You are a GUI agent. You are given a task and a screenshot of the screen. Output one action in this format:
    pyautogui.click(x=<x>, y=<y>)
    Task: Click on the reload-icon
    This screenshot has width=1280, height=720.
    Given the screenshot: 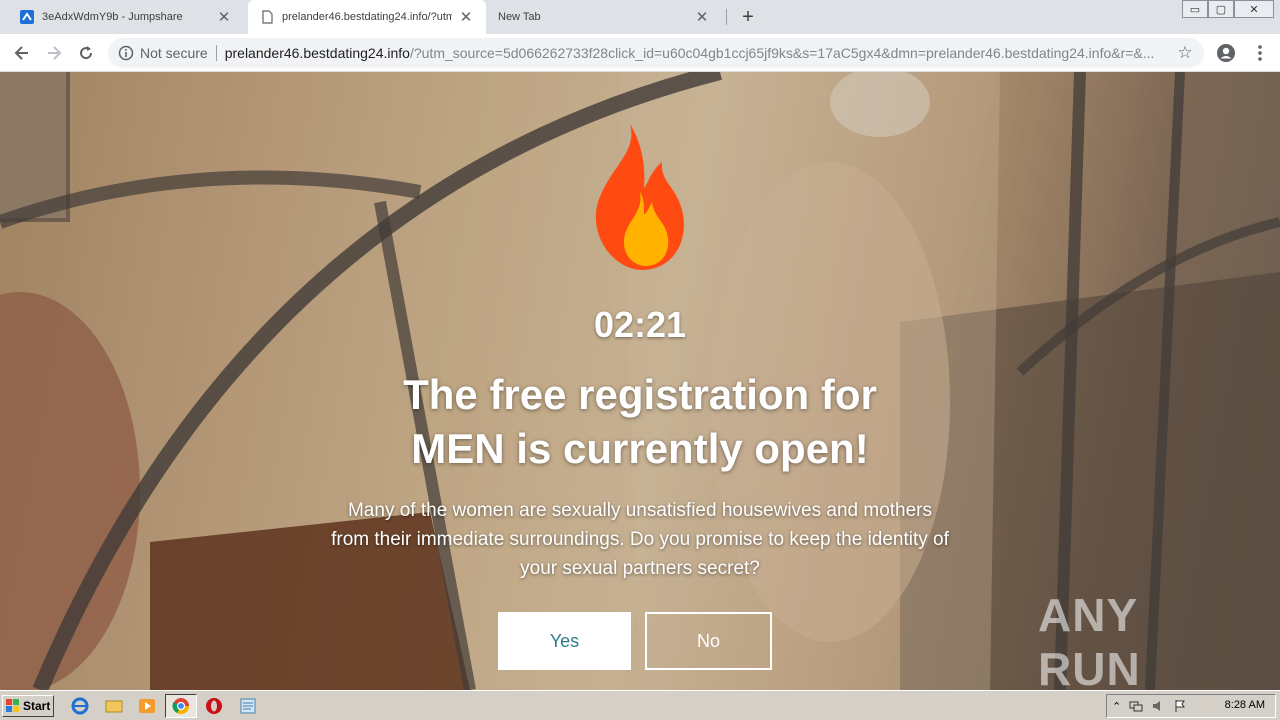 What is the action you would take?
    pyautogui.click(x=86, y=53)
    